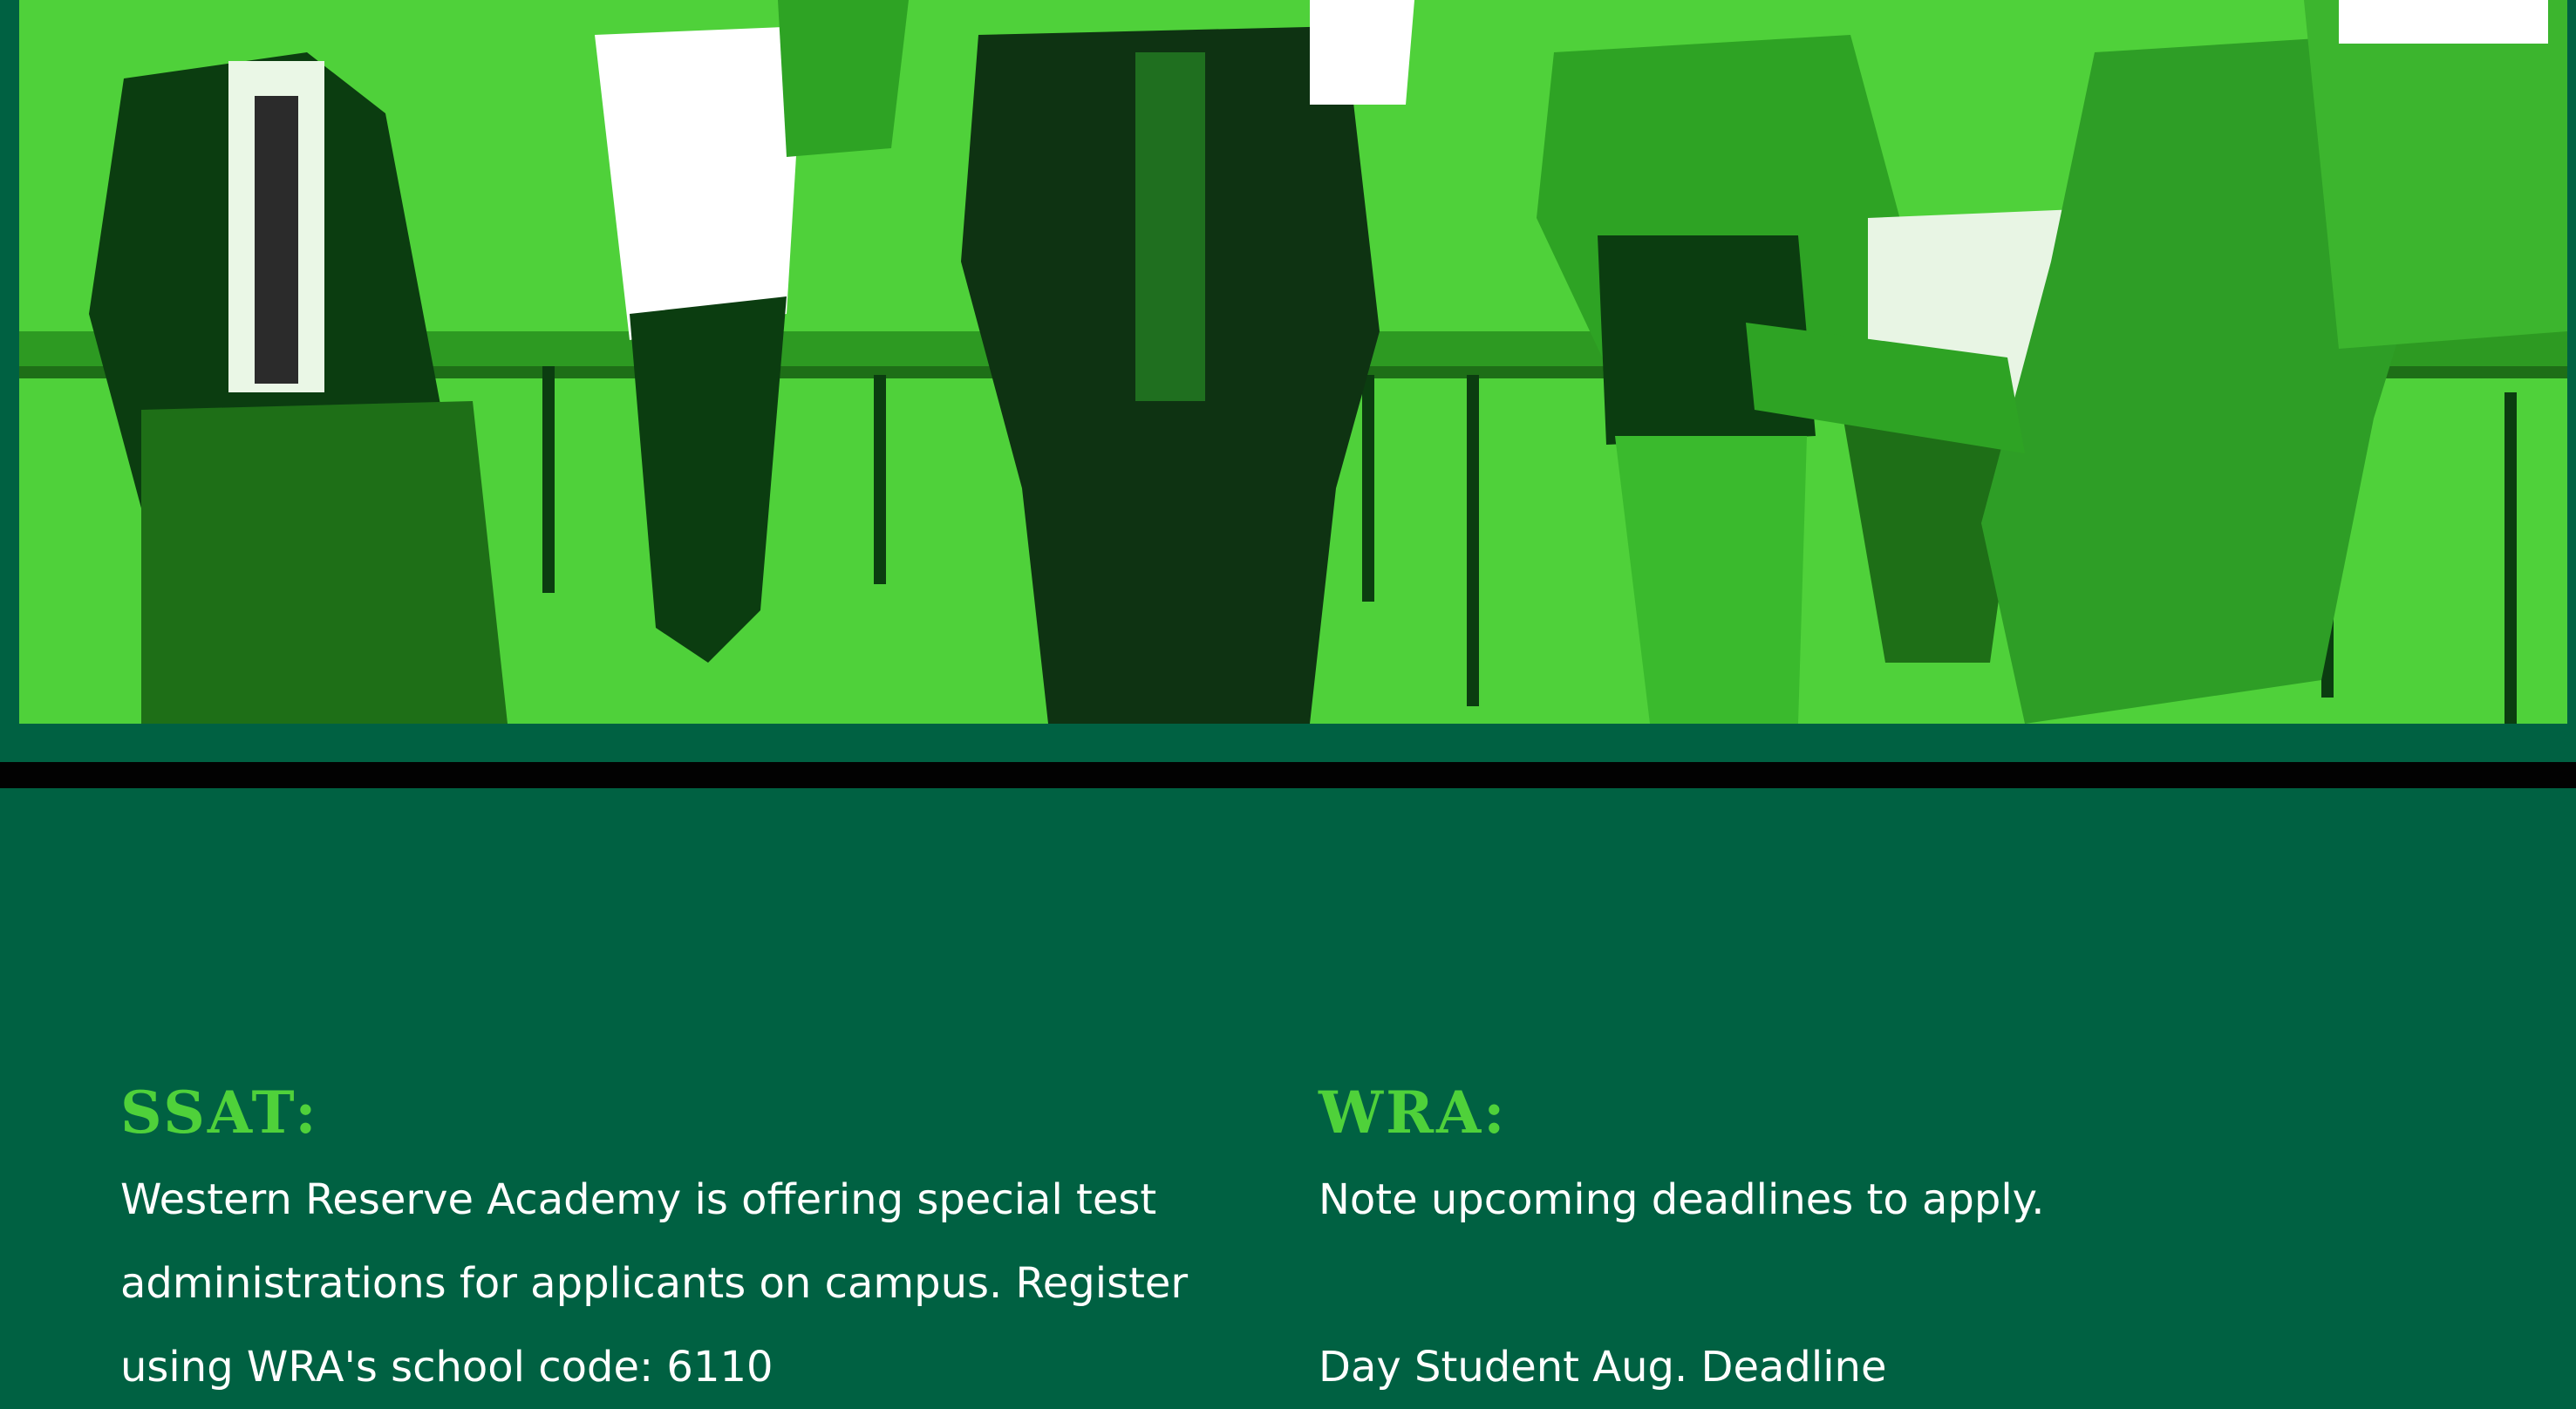 The height and width of the screenshot is (1409, 2576). Describe the element at coordinates (220, 1113) in the screenshot. I see `ssat-heading: SSAT:` at that location.